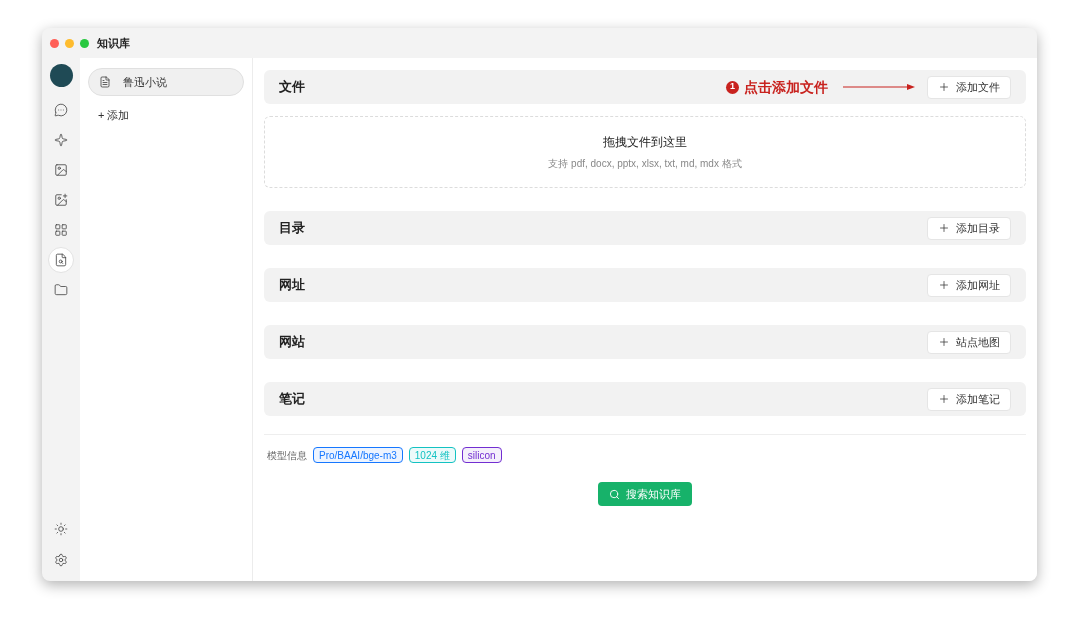  I want to click on image-icon, so click(61, 170).